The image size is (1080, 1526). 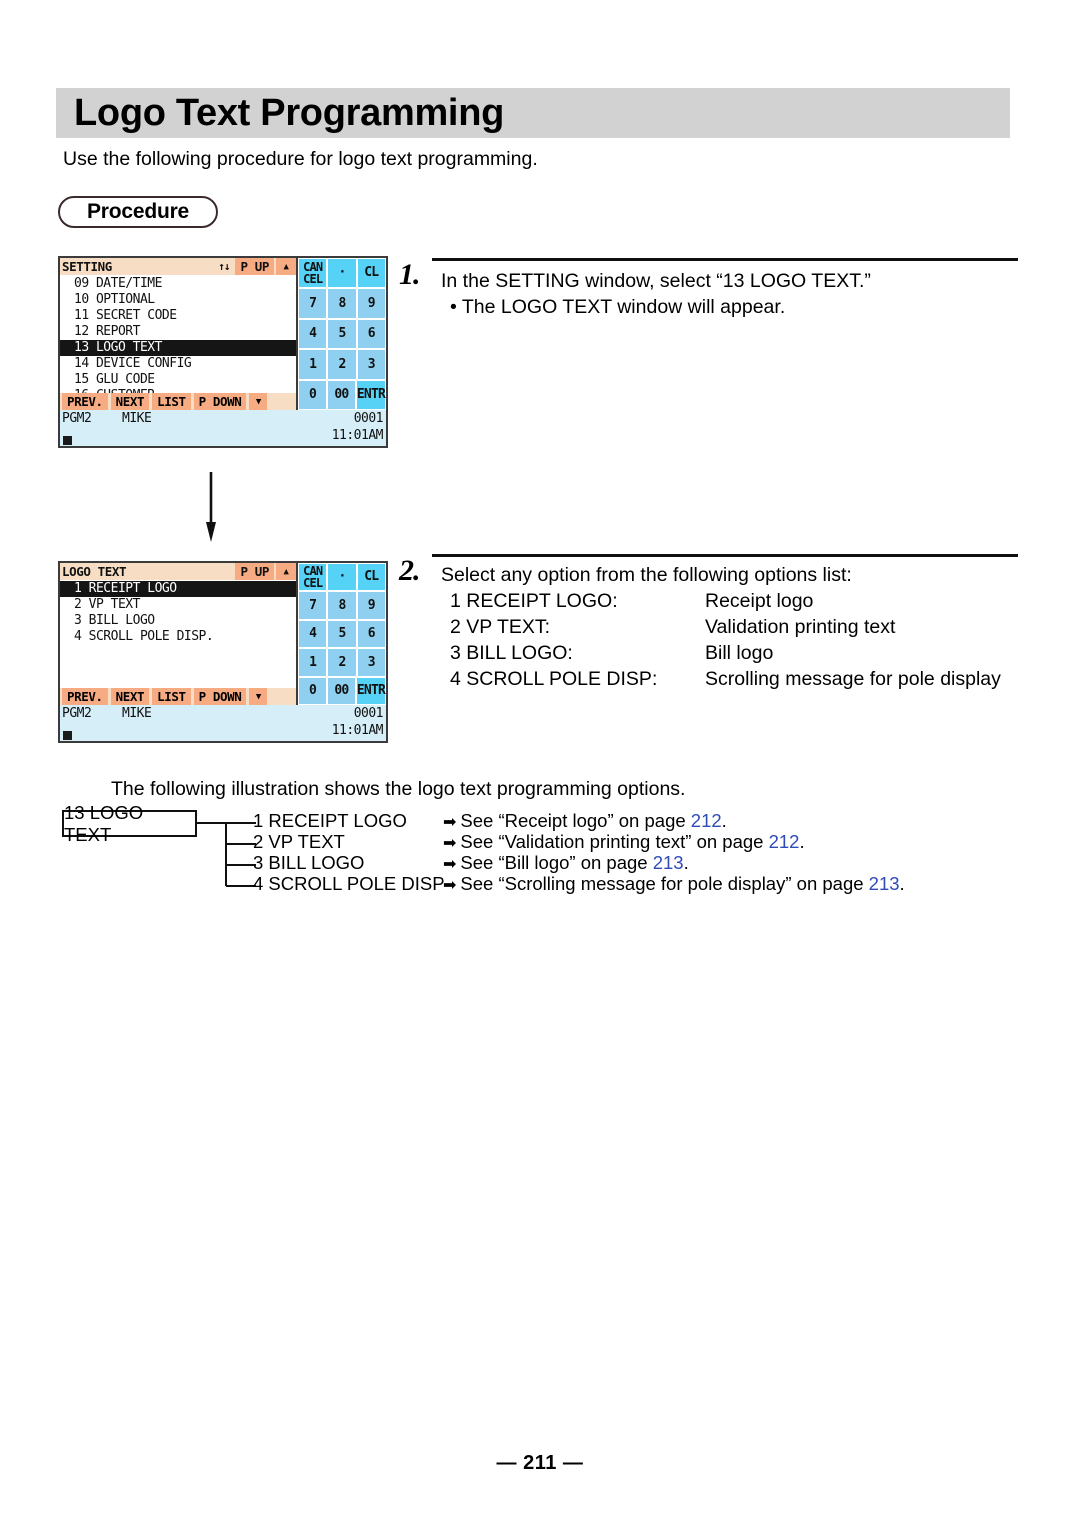 What do you see at coordinates (178, 316) in the screenshot?
I see `list-item: 11 SECRET CODE` at bounding box center [178, 316].